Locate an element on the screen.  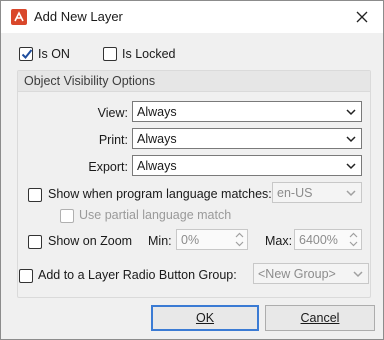
language-match-checkbox is located at coordinates (35, 195).